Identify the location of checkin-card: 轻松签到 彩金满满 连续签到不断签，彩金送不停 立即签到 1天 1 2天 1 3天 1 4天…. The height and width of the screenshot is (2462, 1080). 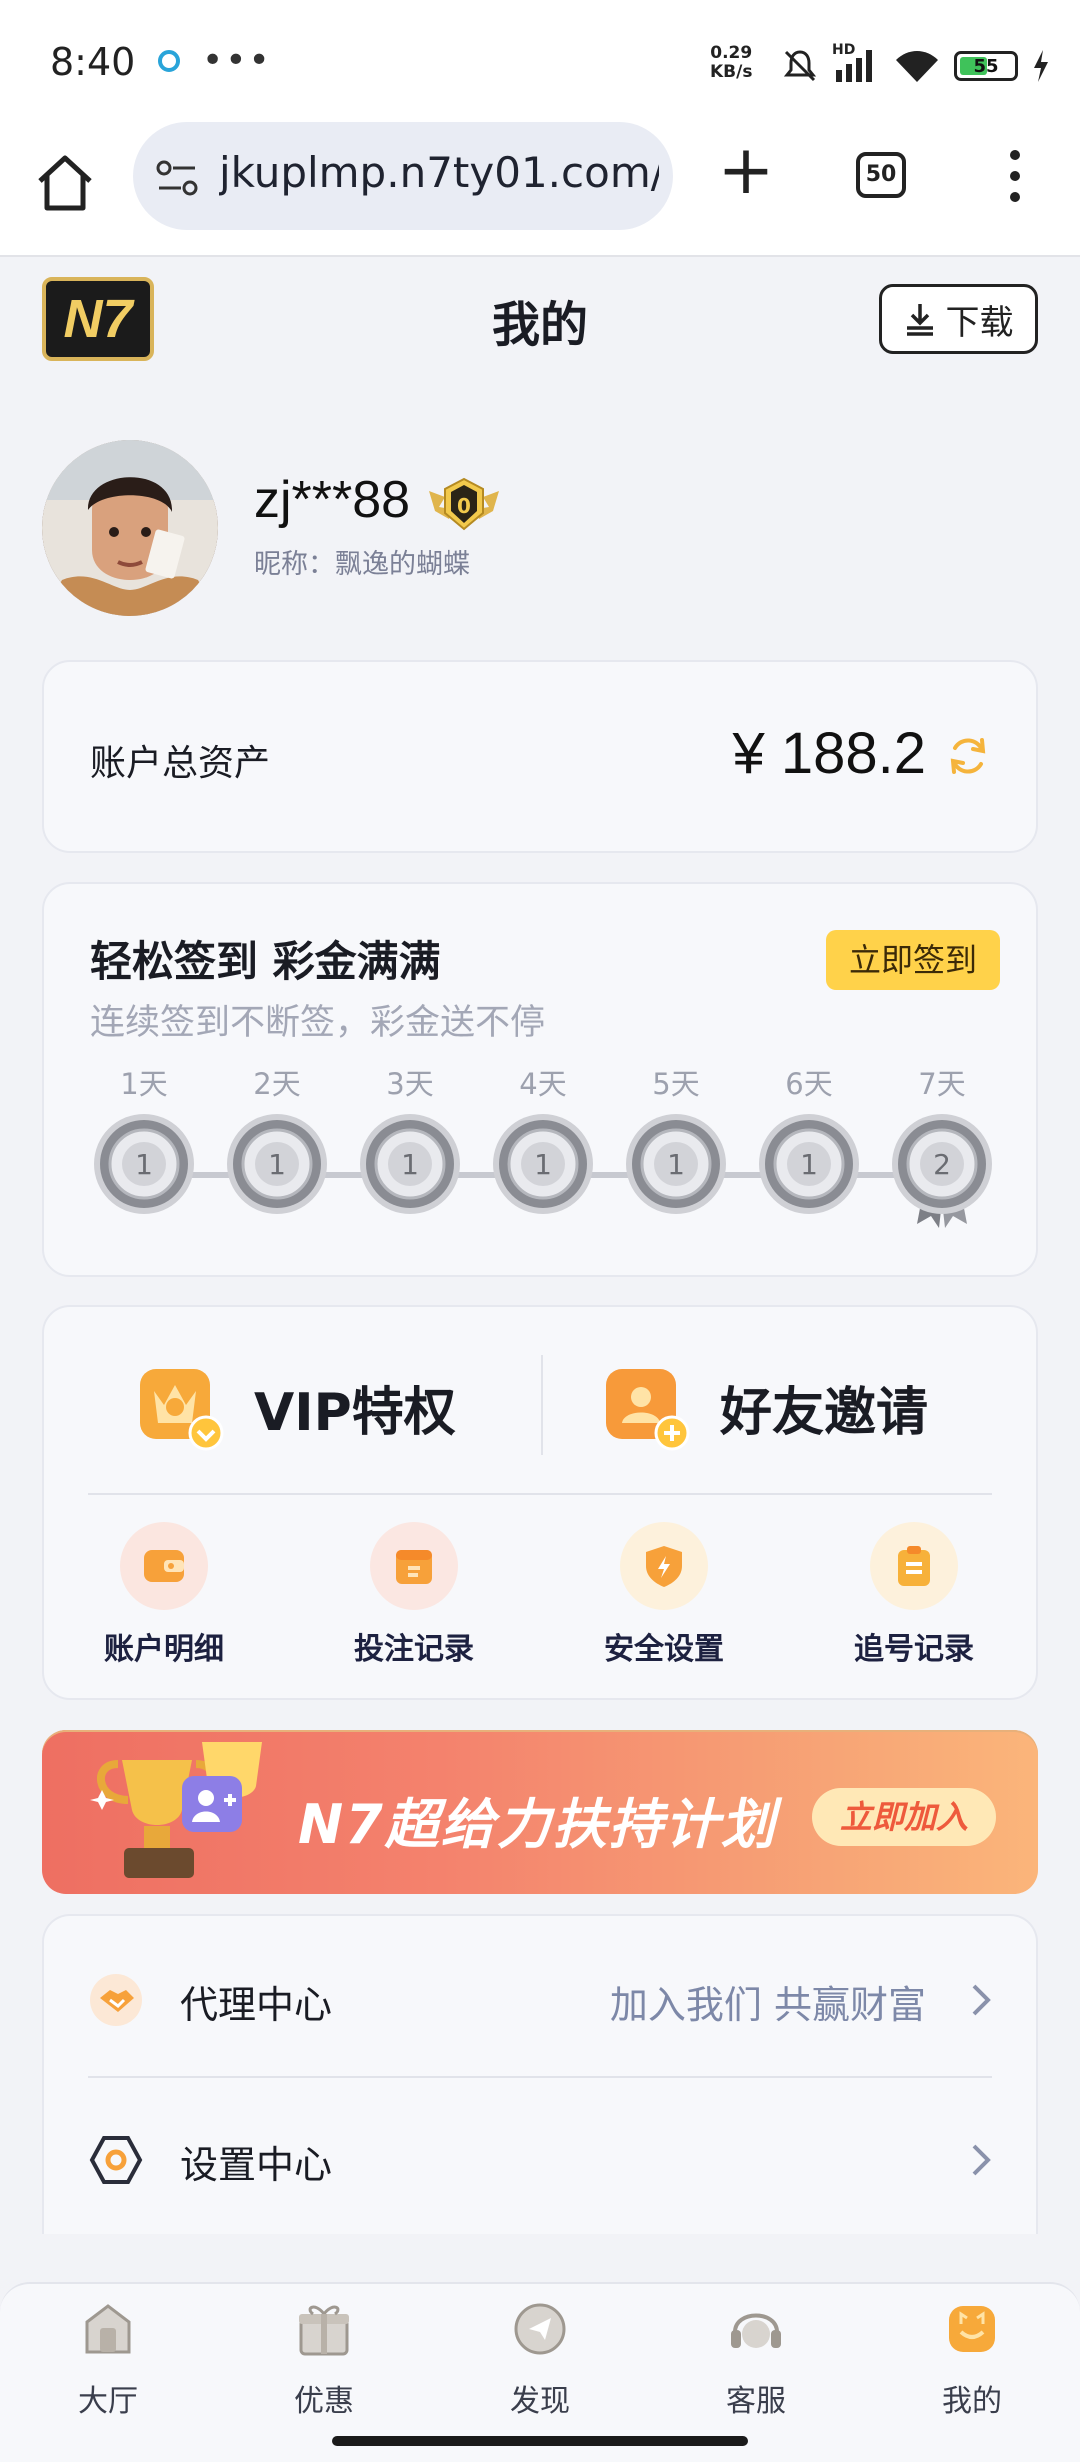
(540, 1079).